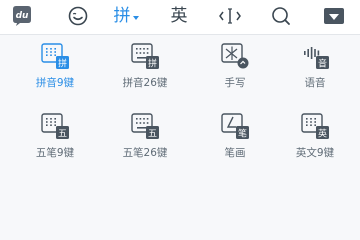 This screenshot has width=360, height=240. I want to click on search-button, so click(281, 16).